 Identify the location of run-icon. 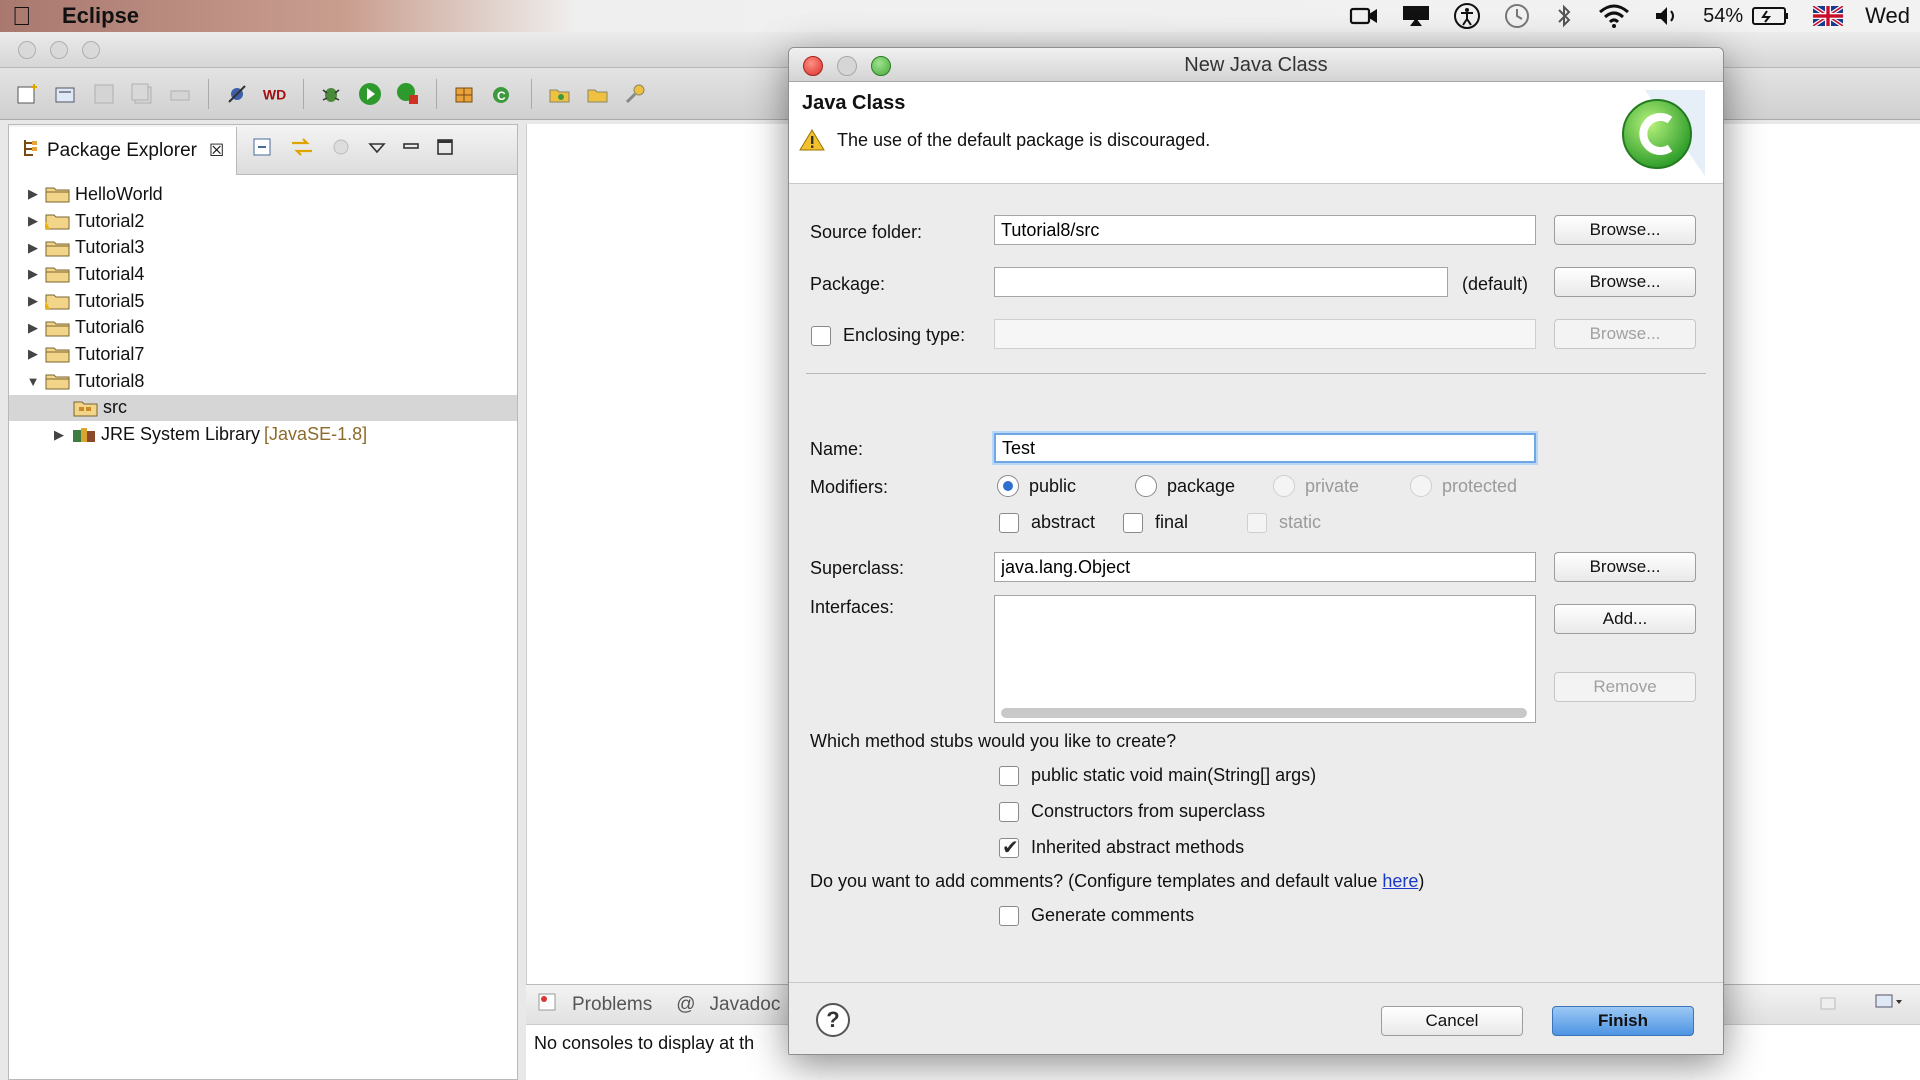
(370, 94).